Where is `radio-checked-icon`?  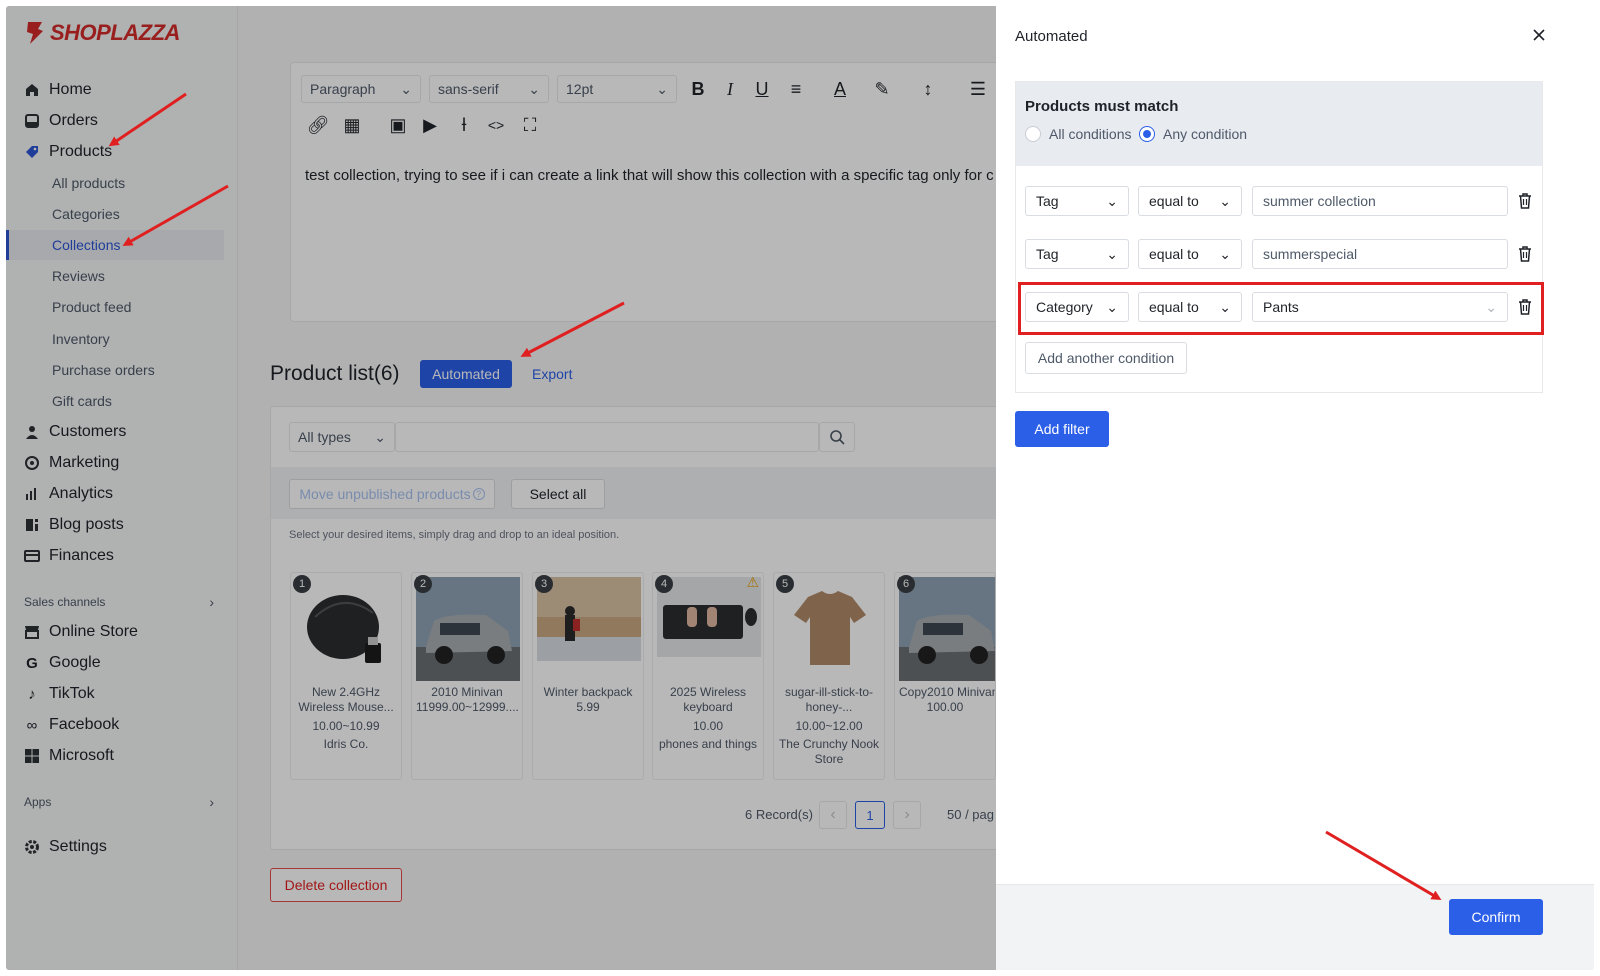
radio-checked-icon is located at coordinates (1147, 134).